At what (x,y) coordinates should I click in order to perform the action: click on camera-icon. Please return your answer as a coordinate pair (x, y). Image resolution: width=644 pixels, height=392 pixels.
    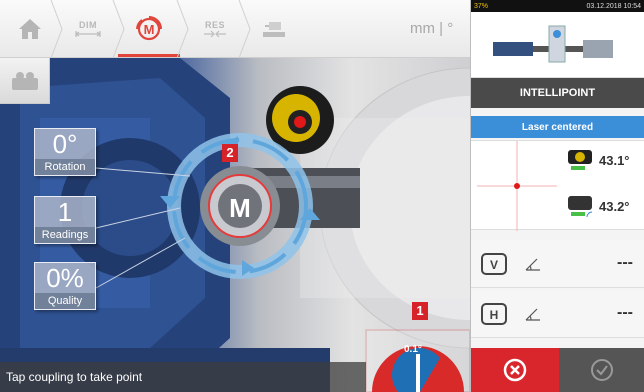
    Looking at the image, I should click on (25, 81).